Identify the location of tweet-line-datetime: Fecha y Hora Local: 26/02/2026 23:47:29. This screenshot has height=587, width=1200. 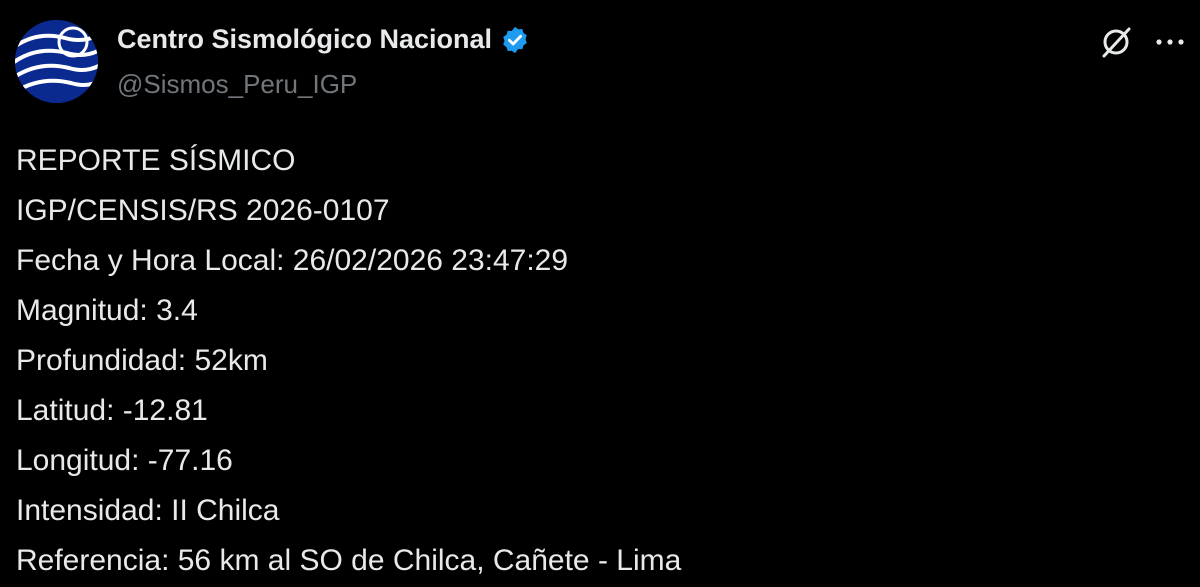
(292, 260).